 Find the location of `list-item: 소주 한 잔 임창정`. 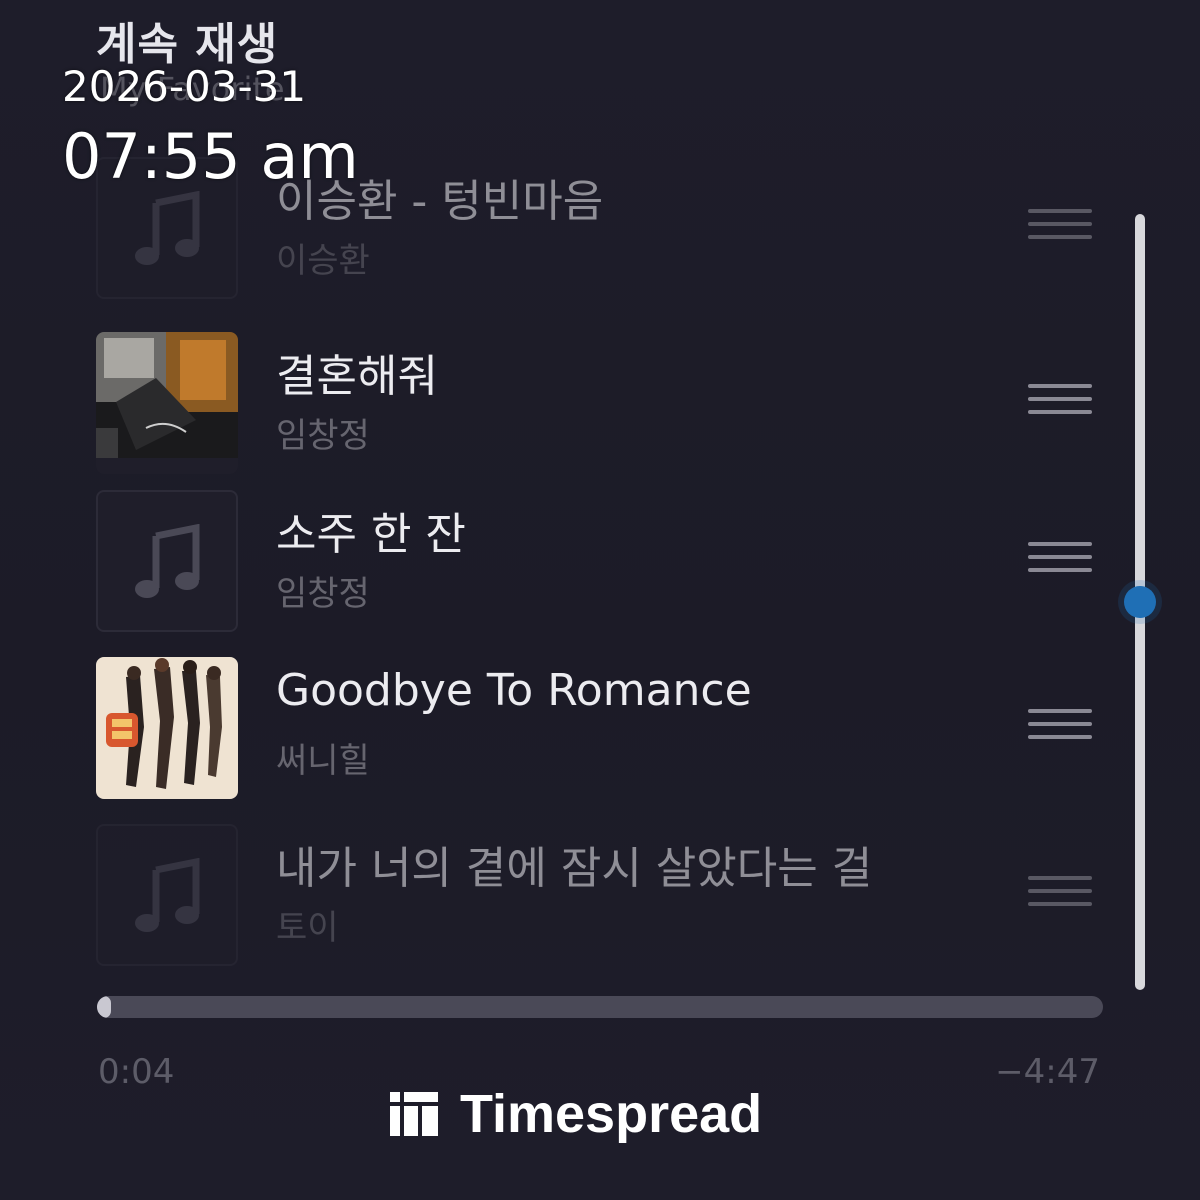

list-item: 소주 한 잔 임창정 is located at coordinates (601, 562).